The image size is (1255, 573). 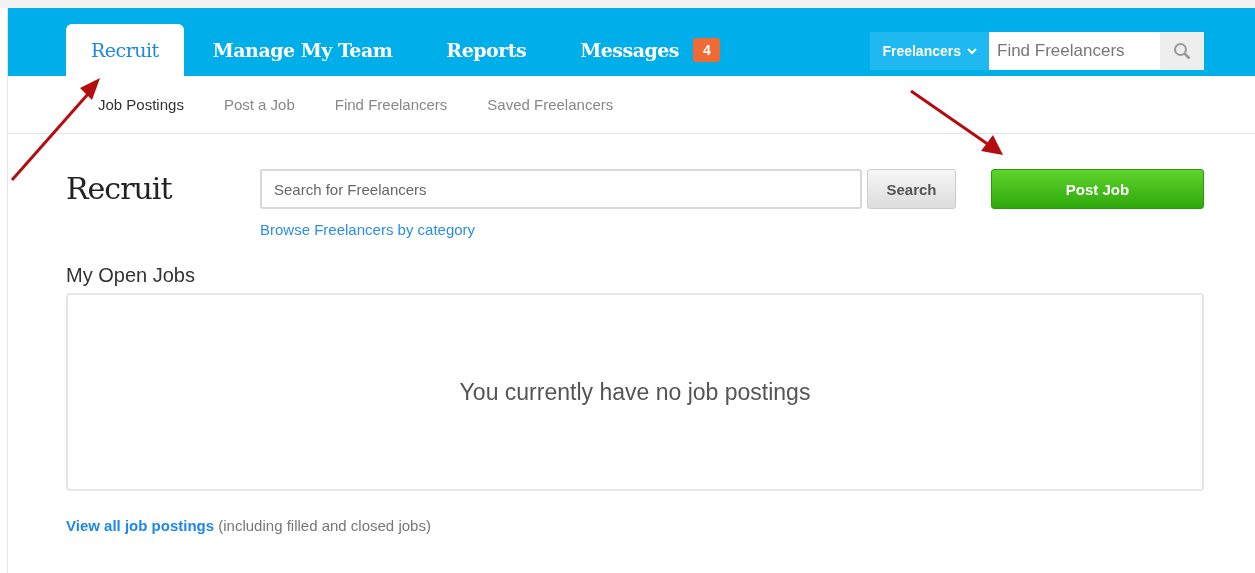 What do you see at coordinates (391, 104) in the screenshot?
I see `subnav-link: Find Freelancers` at bounding box center [391, 104].